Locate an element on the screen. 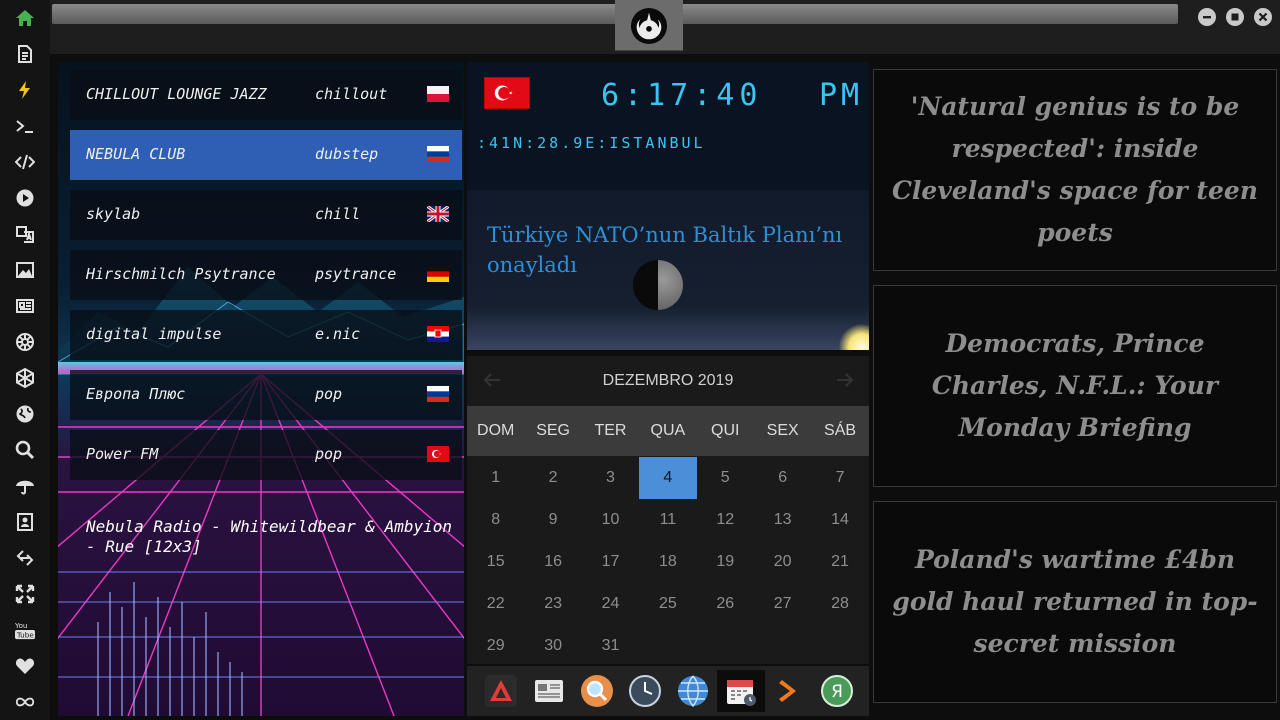 Image resolution: width=1280 pixels, height=720 pixels. station-name: Hirschmilch Psytrance is located at coordinates (181, 274).